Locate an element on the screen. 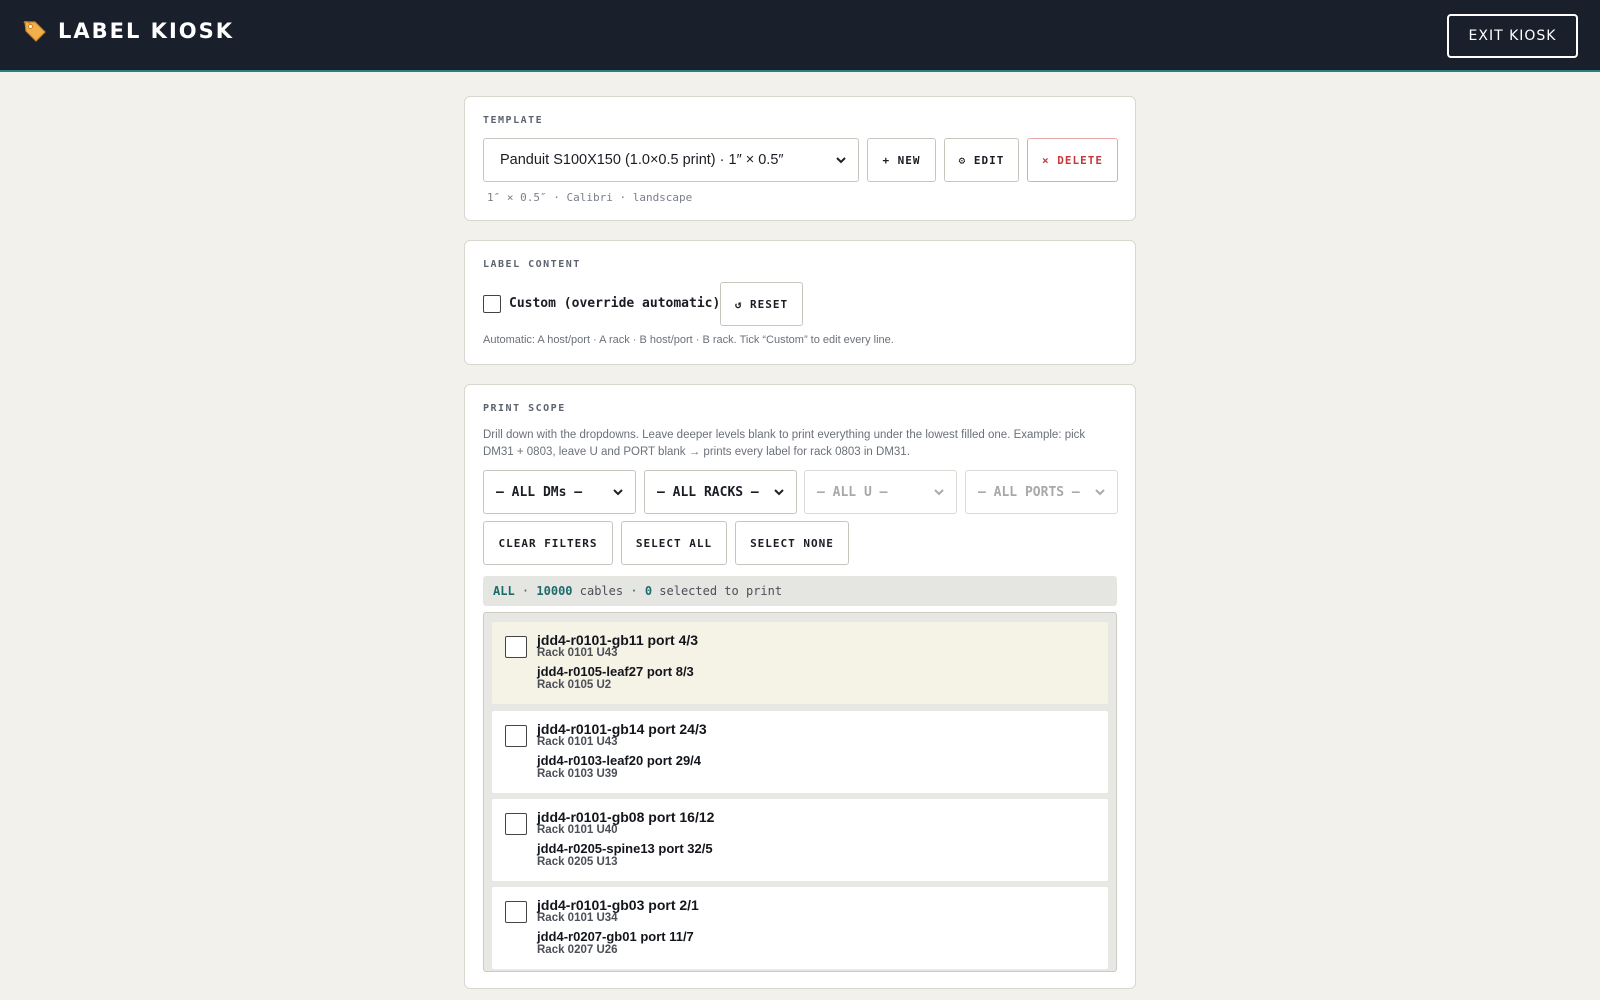  select-all-button: SELECT ALL is located at coordinates (674, 543).